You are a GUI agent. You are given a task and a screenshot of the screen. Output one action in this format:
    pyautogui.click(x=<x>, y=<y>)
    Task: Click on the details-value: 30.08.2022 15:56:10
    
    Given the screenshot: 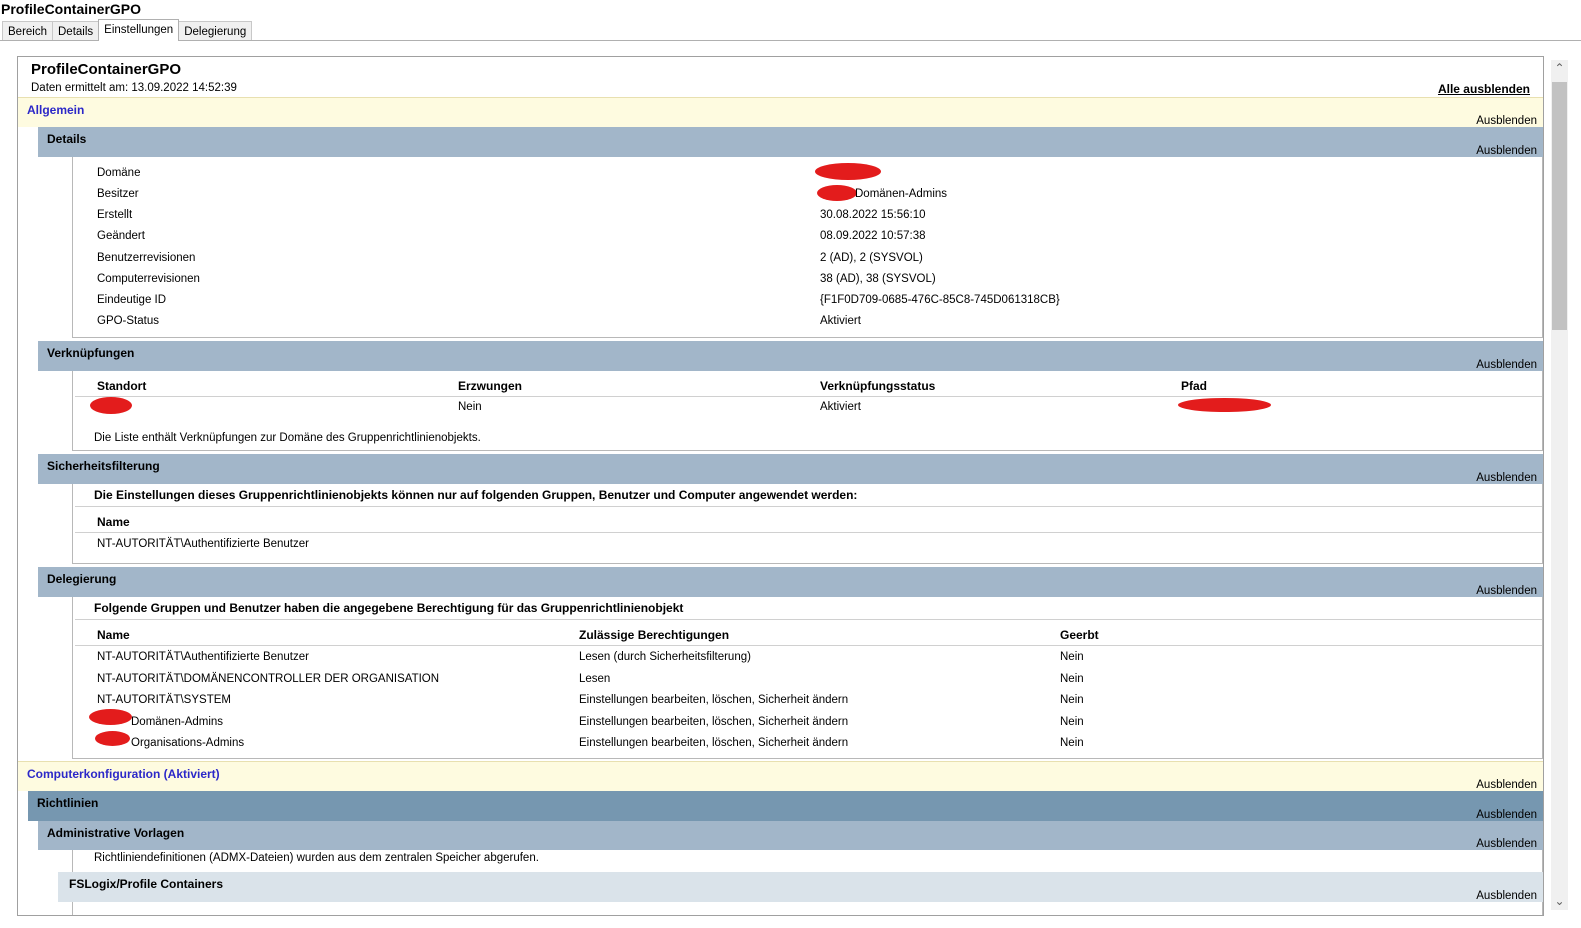 What is the action you would take?
    pyautogui.click(x=873, y=215)
    